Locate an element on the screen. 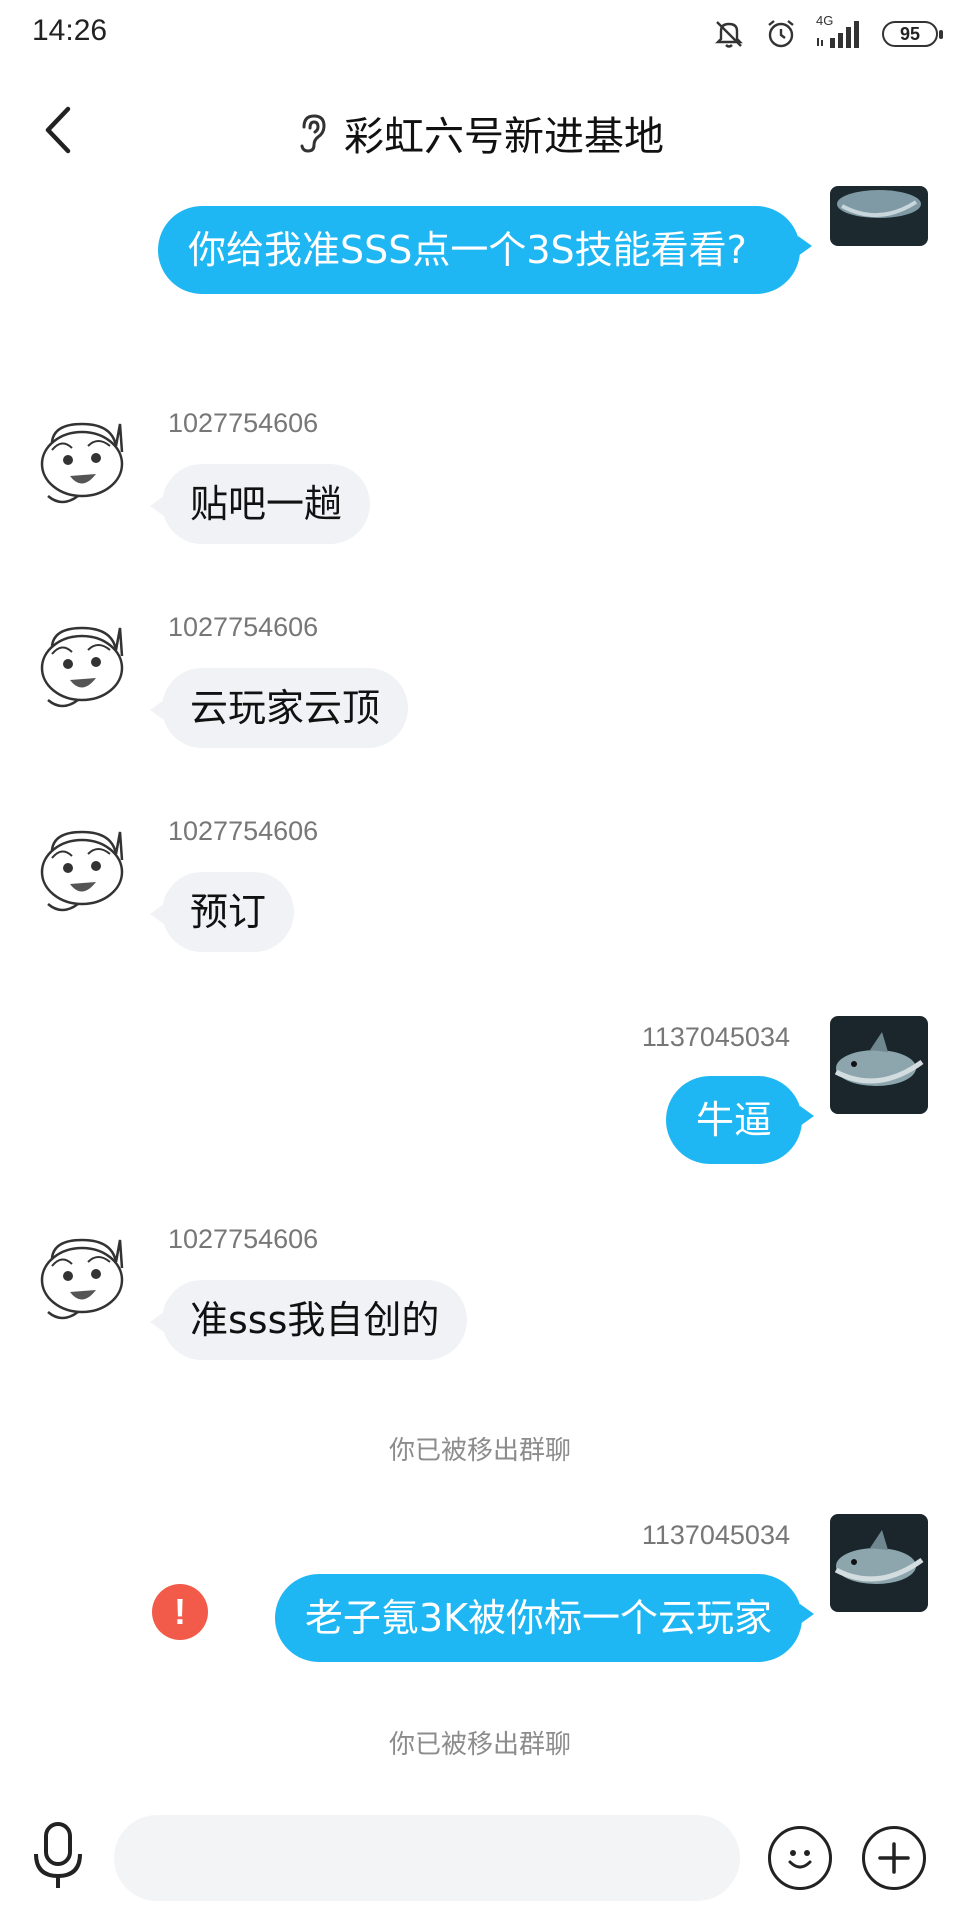  more-button is located at coordinates (894, 1858).